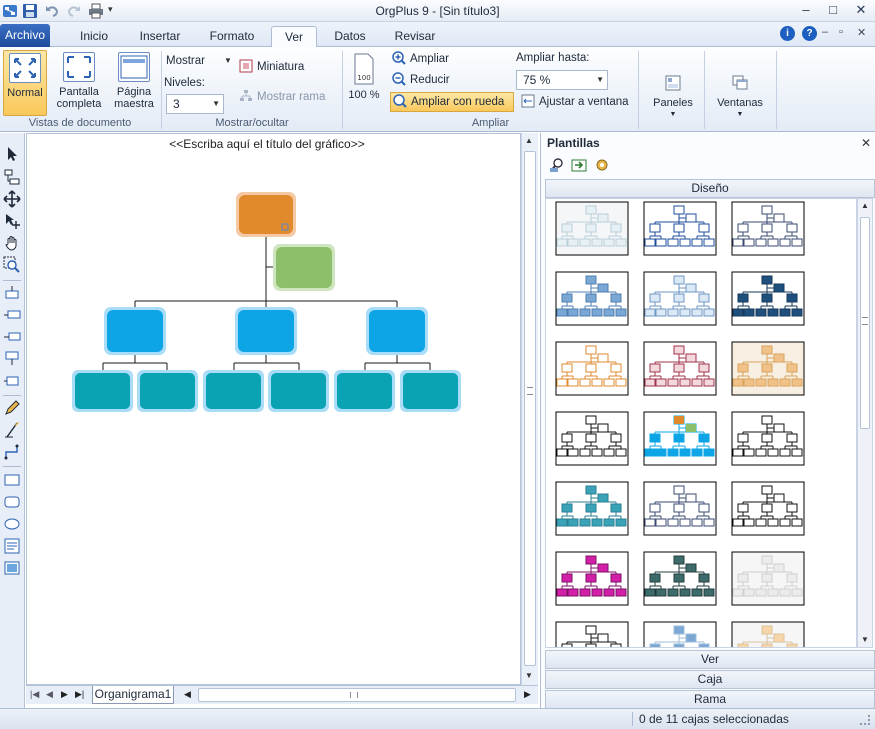  Describe the element at coordinates (12, 381) in the screenshot. I see `box-group-tool-icon` at that location.